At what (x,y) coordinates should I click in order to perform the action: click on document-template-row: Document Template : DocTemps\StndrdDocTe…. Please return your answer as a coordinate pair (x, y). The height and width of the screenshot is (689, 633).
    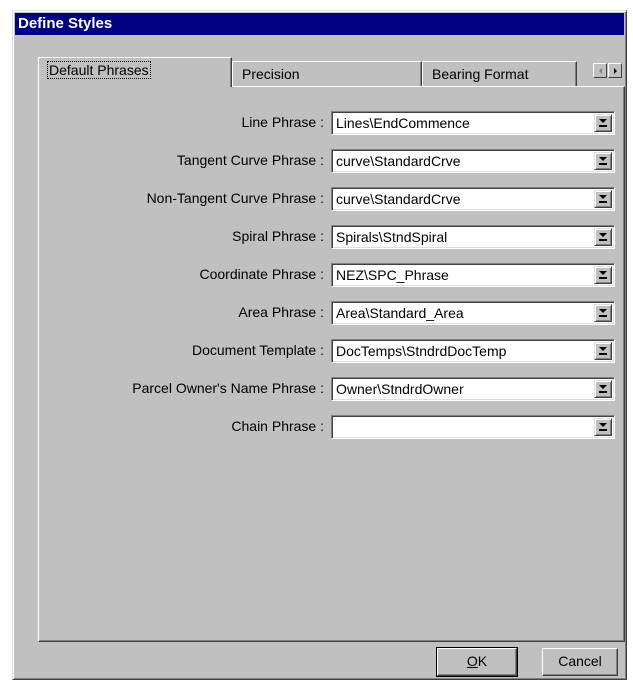
    Looking at the image, I should click on (331, 351).